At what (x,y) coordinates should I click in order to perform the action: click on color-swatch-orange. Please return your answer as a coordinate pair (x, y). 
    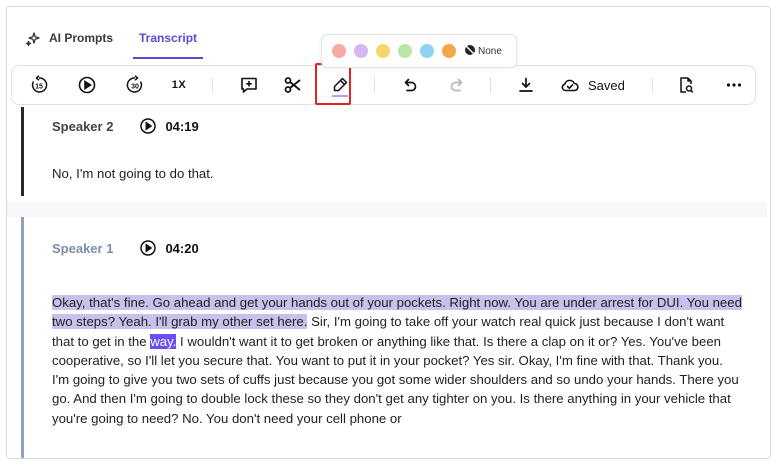
    Looking at the image, I should click on (449, 51).